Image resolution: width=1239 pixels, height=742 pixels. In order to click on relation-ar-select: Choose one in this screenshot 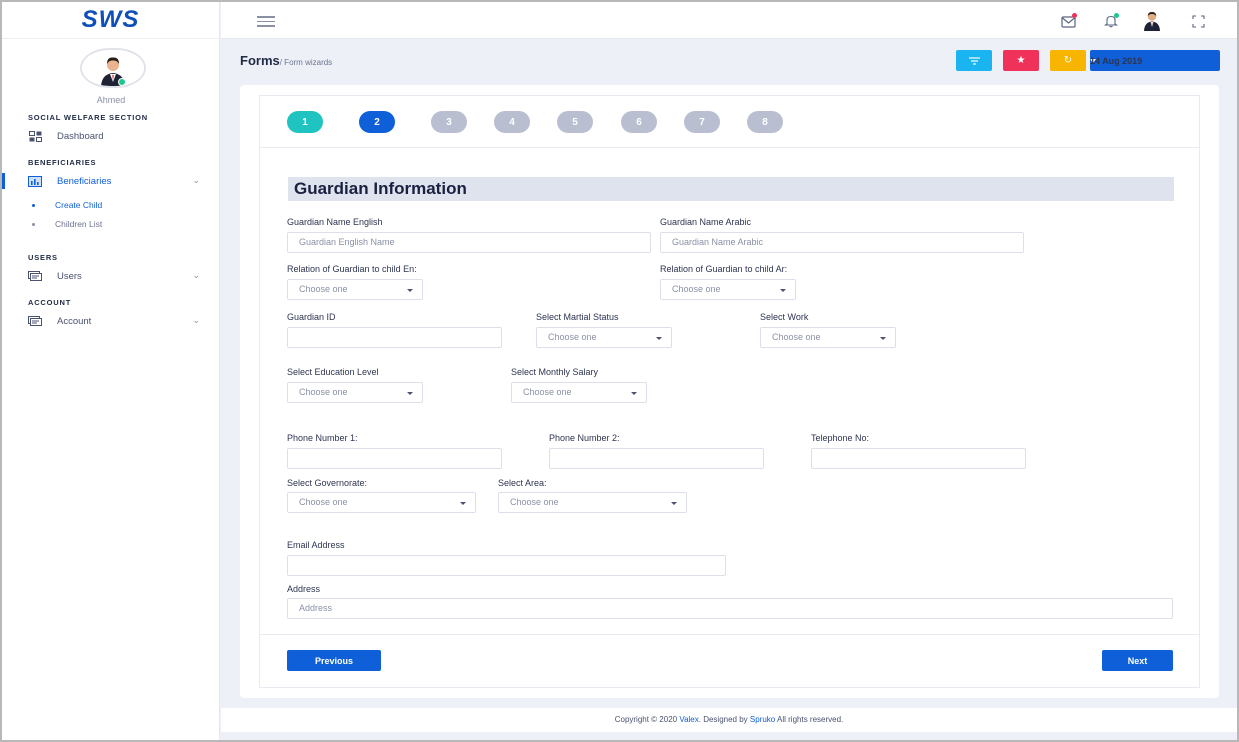, I will do `click(728, 289)`.